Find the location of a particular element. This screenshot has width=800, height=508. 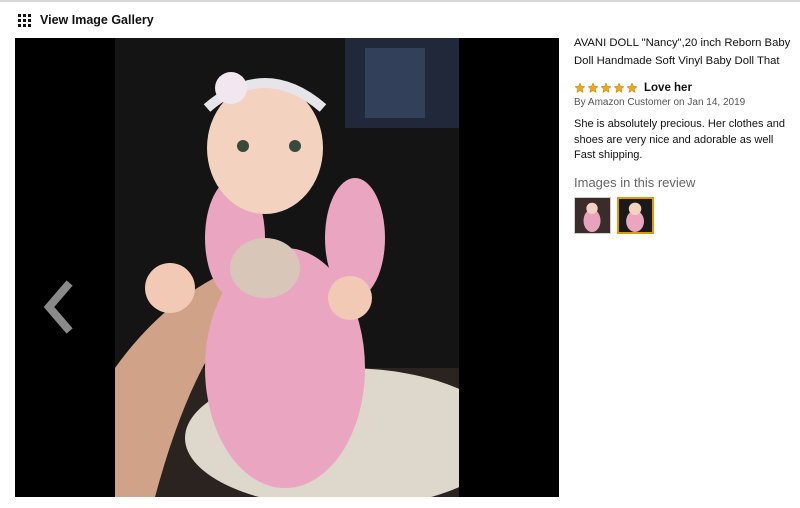

review-byline: By Amazon Customer on Jan 14, 2019 is located at coordinates (660, 102).